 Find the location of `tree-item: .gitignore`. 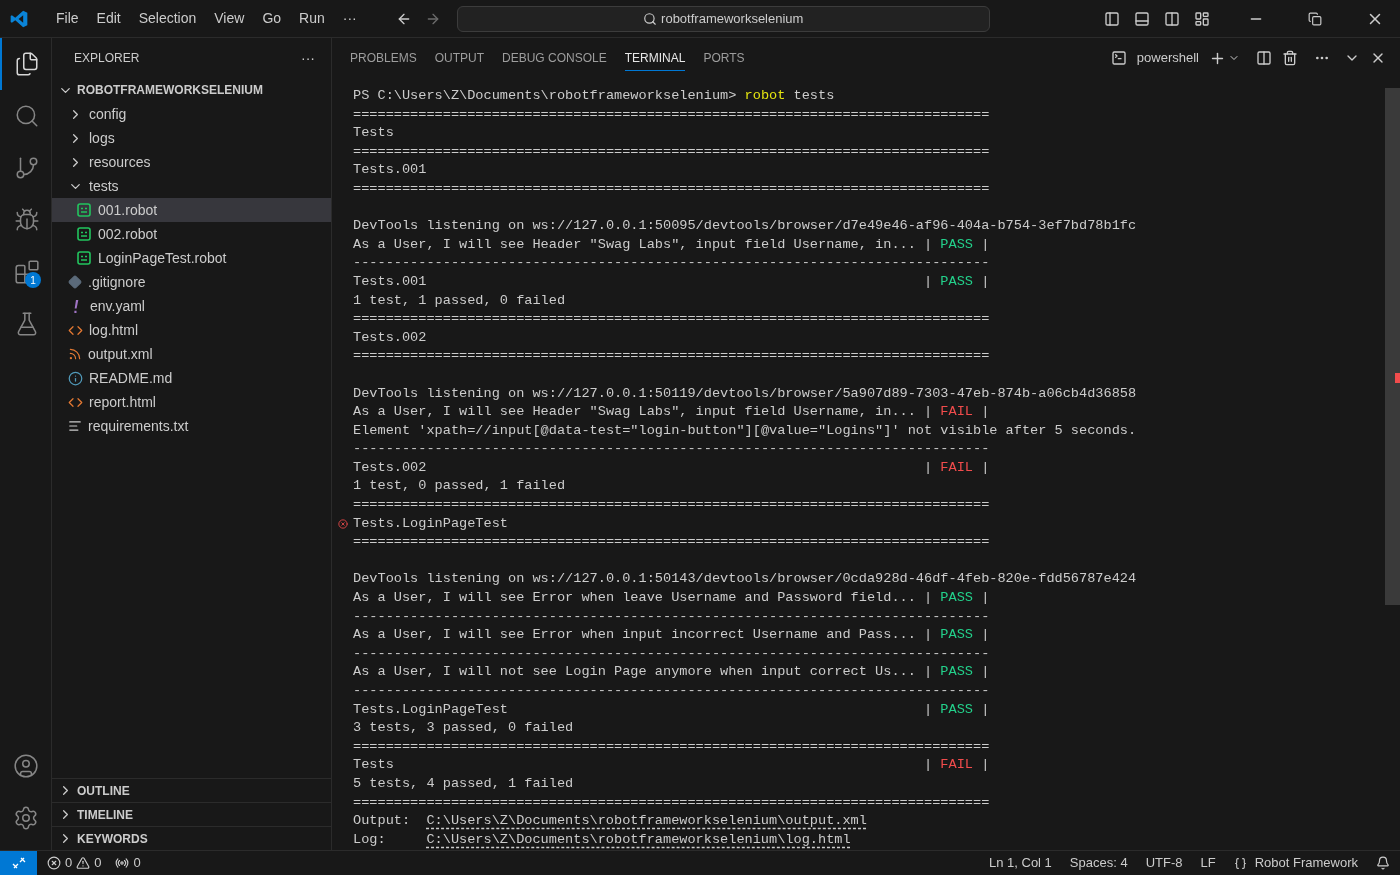

tree-item: .gitignore is located at coordinates (191, 282).